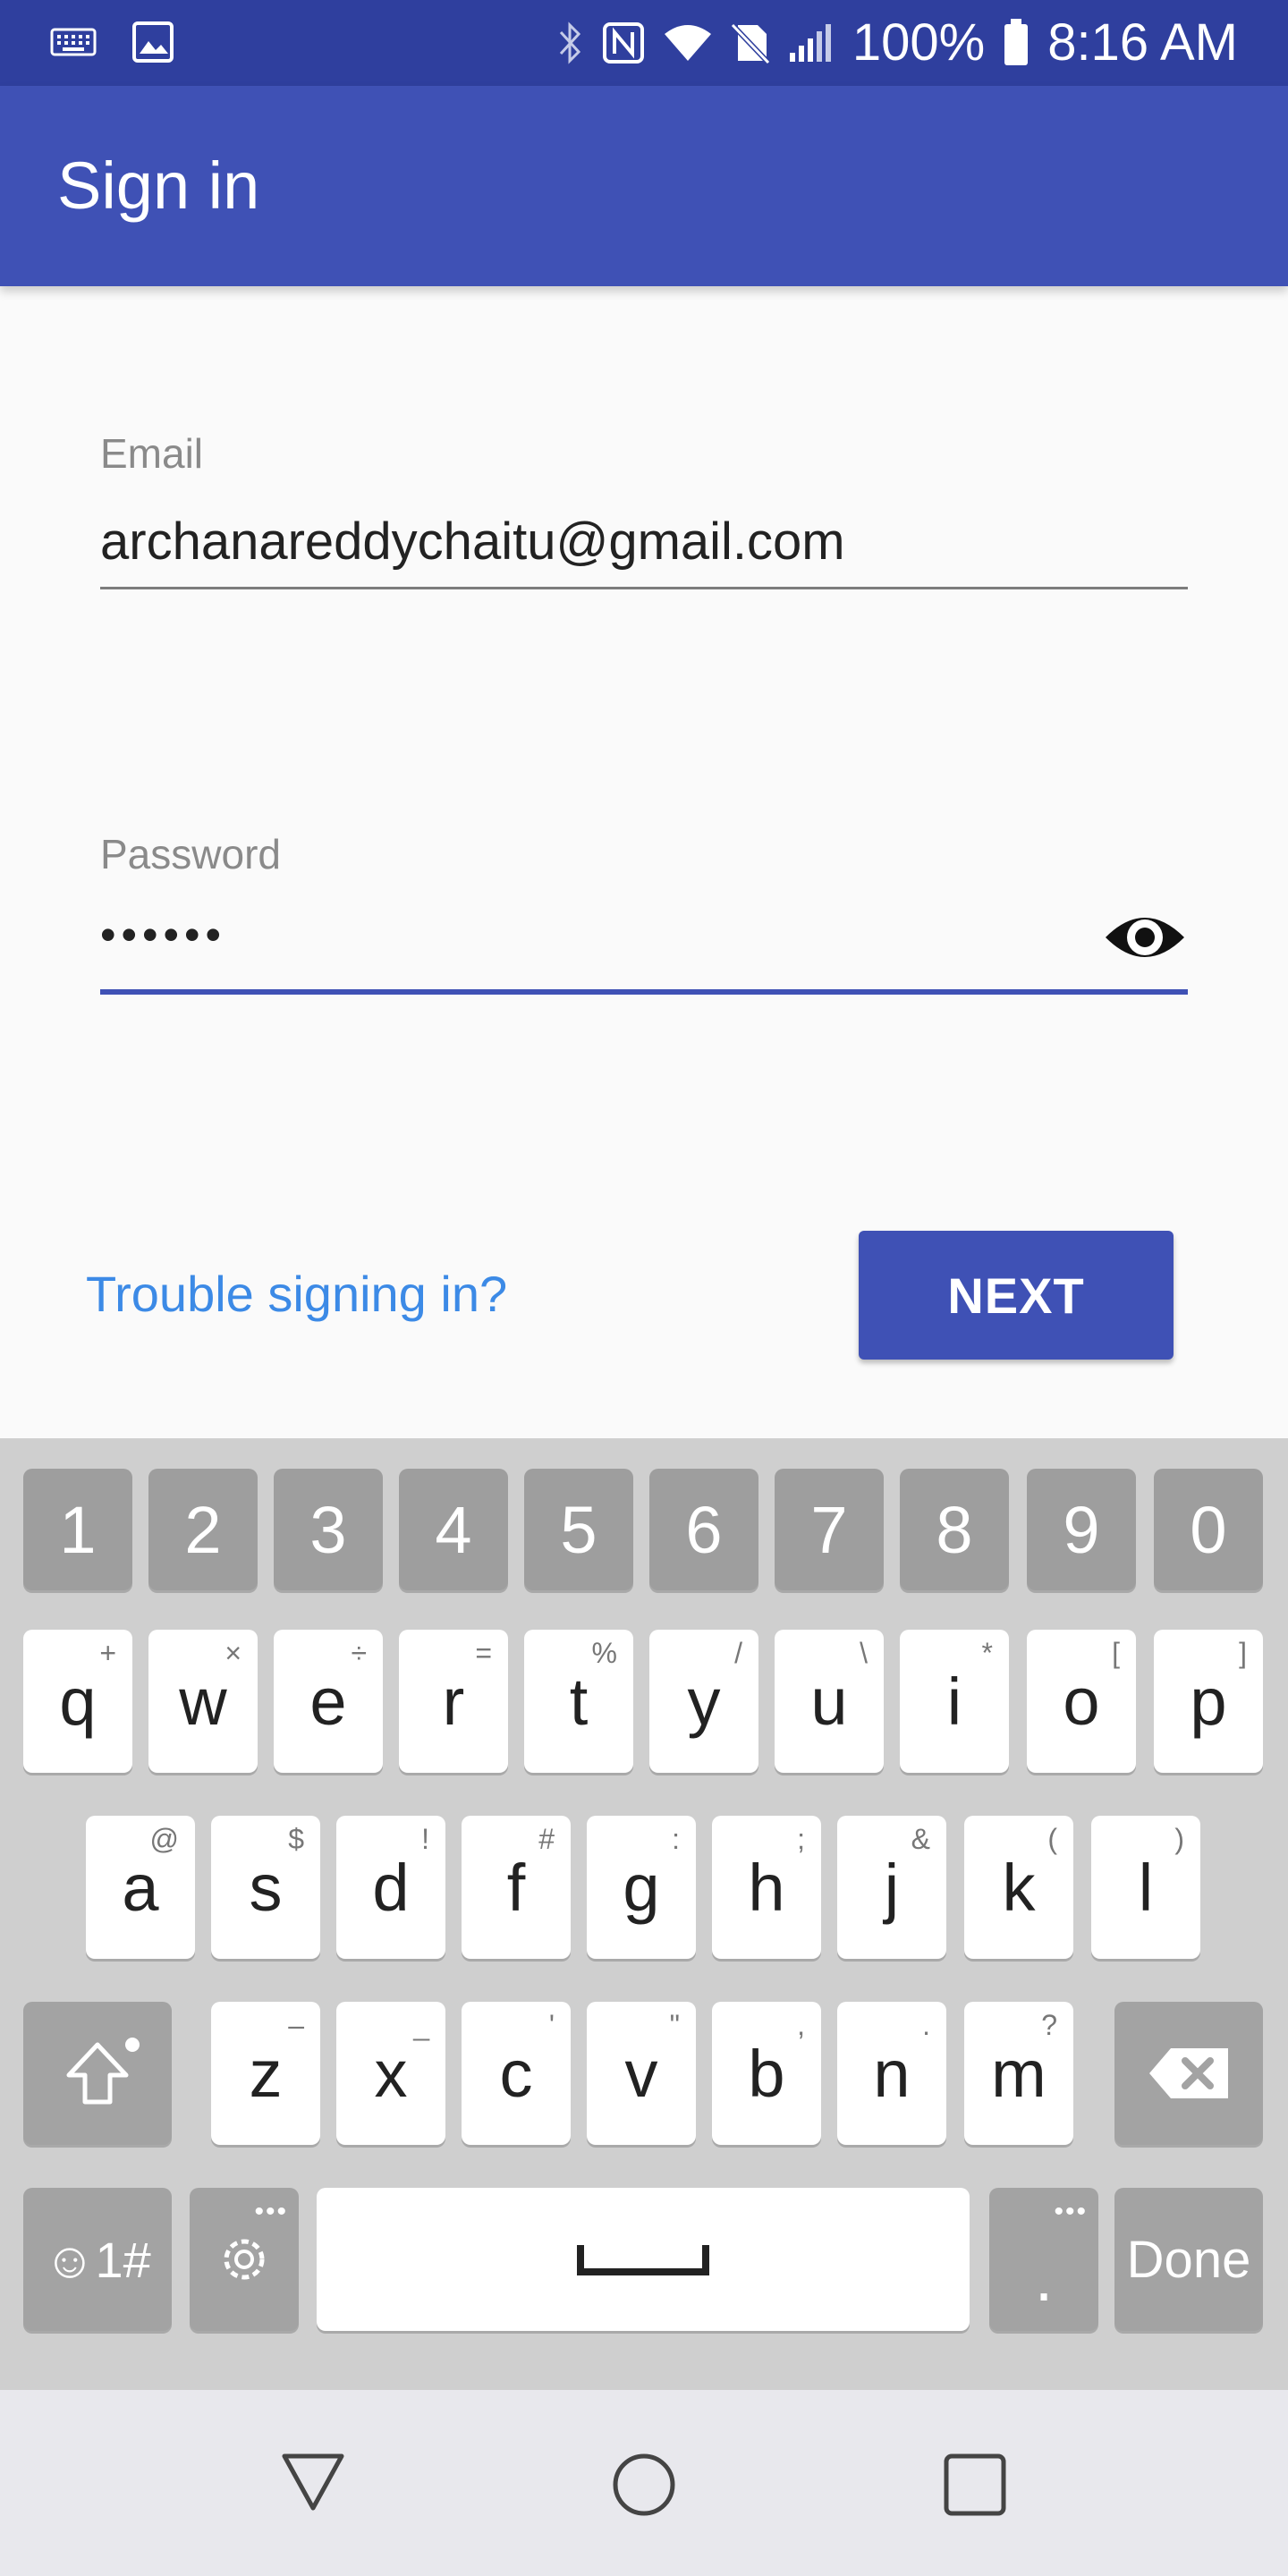 The width and height of the screenshot is (1288, 2576). What do you see at coordinates (766, 1887) in the screenshot?
I see `key-h: h;` at bounding box center [766, 1887].